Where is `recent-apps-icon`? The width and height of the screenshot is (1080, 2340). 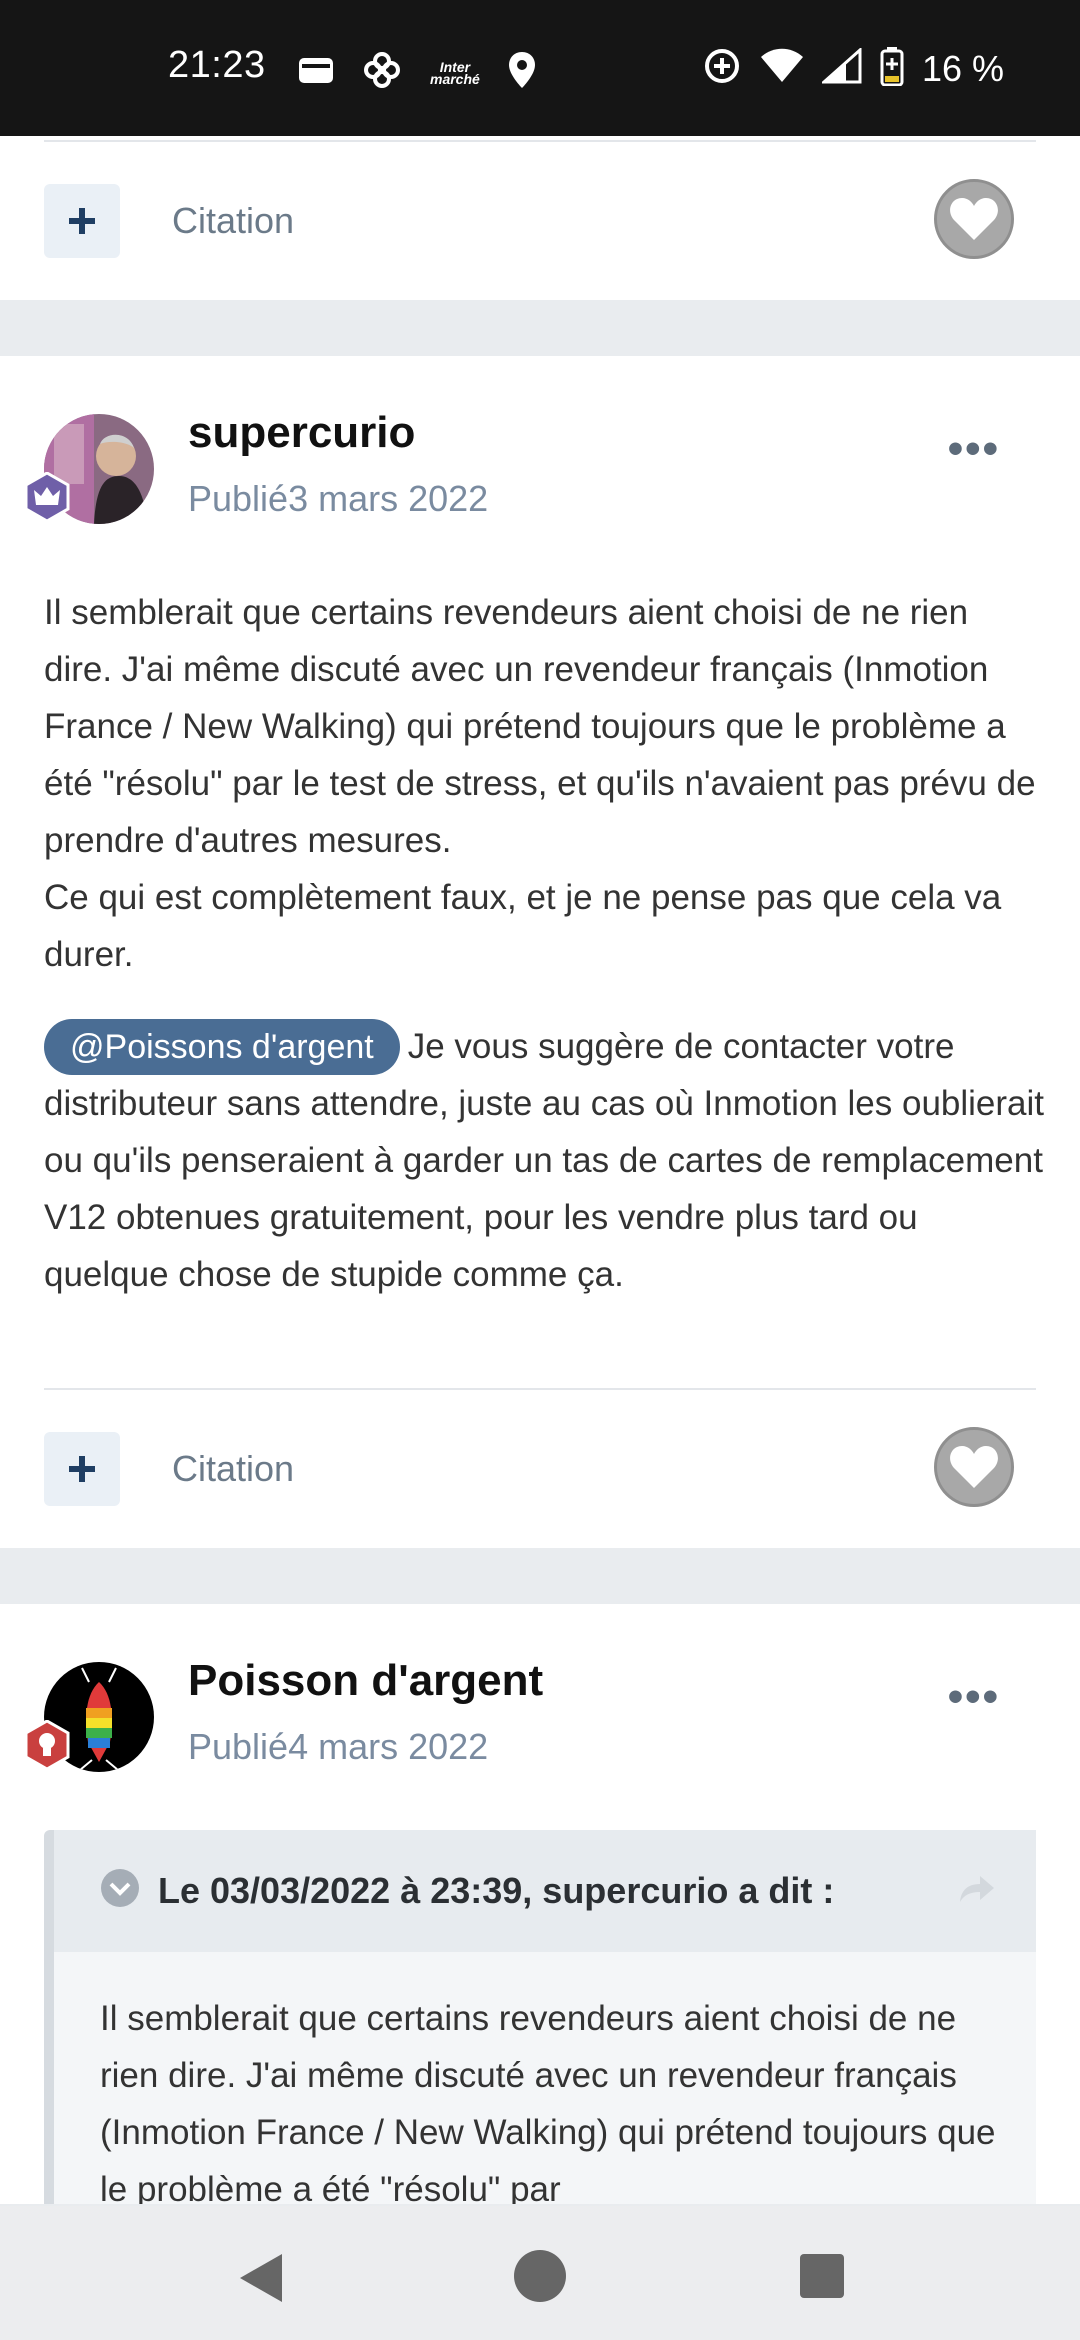 recent-apps-icon is located at coordinates (822, 2276).